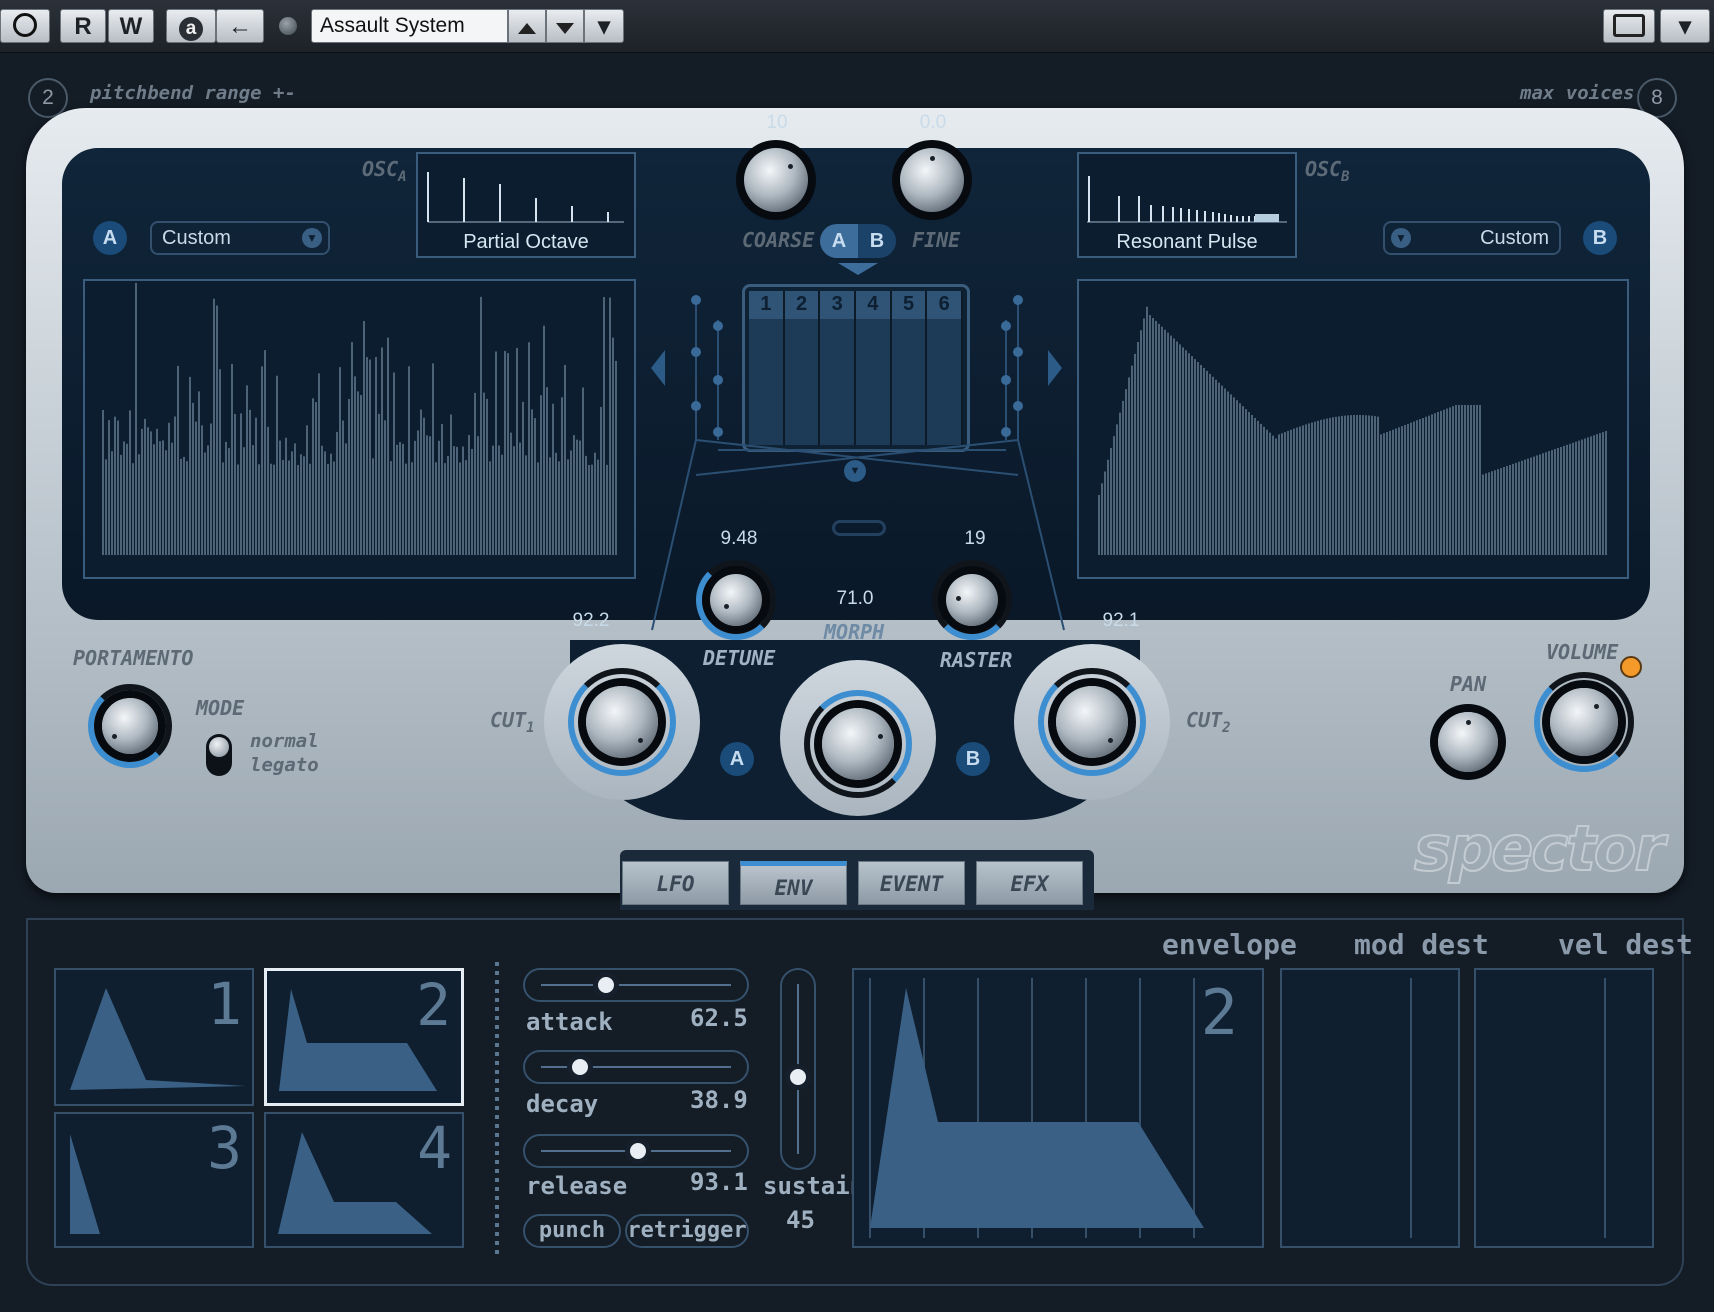 This screenshot has height=1312, width=1714. Describe the element at coordinates (288, 26) in the screenshot. I see `status-led-icon` at that location.